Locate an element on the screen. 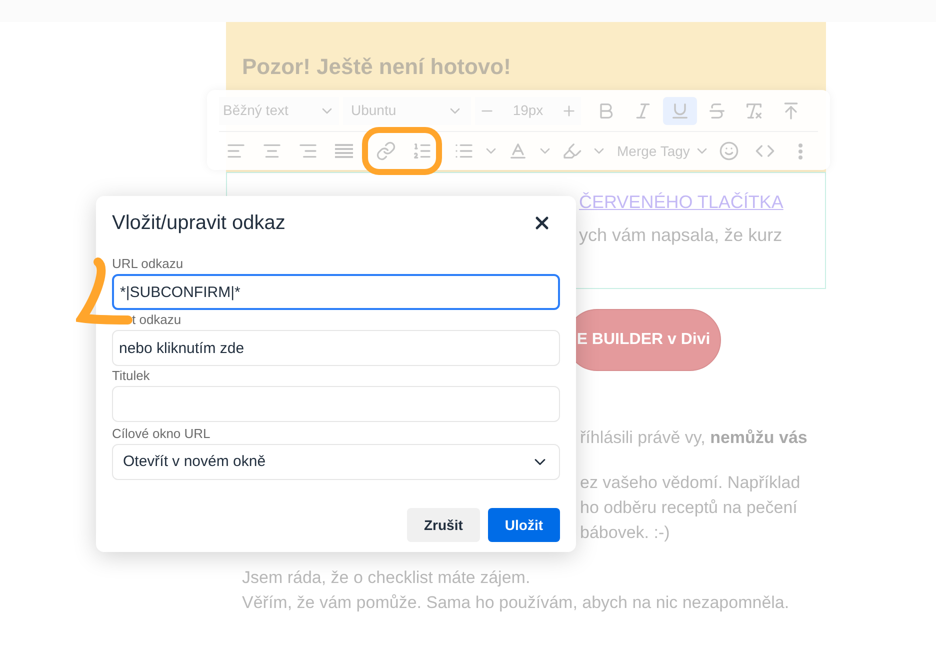 Image resolution: width=936 pixels, height=660 pixels. cancel-button: Zrušit is located at coordinates (443, 525).